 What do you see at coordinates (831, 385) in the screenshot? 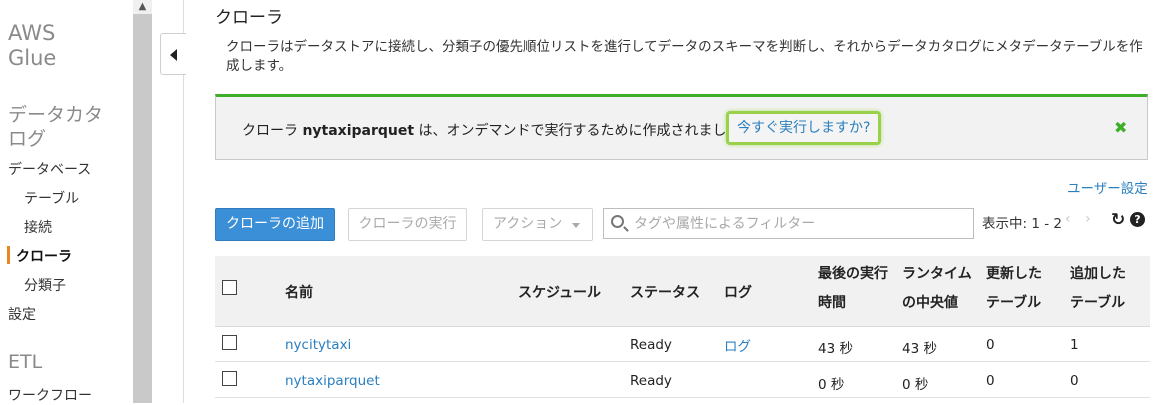
I see `cell-last-run: 0 秒` at bounding box center [831, 385].